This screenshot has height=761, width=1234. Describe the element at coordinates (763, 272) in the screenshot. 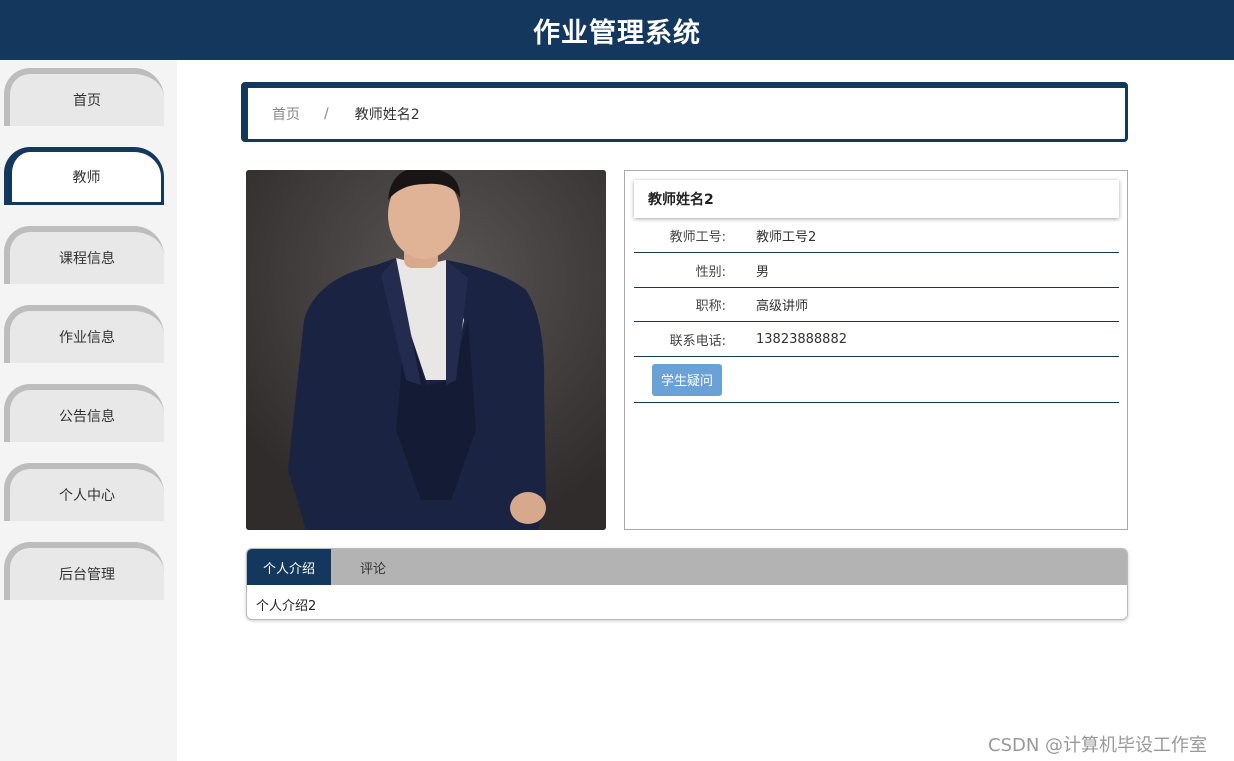

I see `info-value: 男` at that location.